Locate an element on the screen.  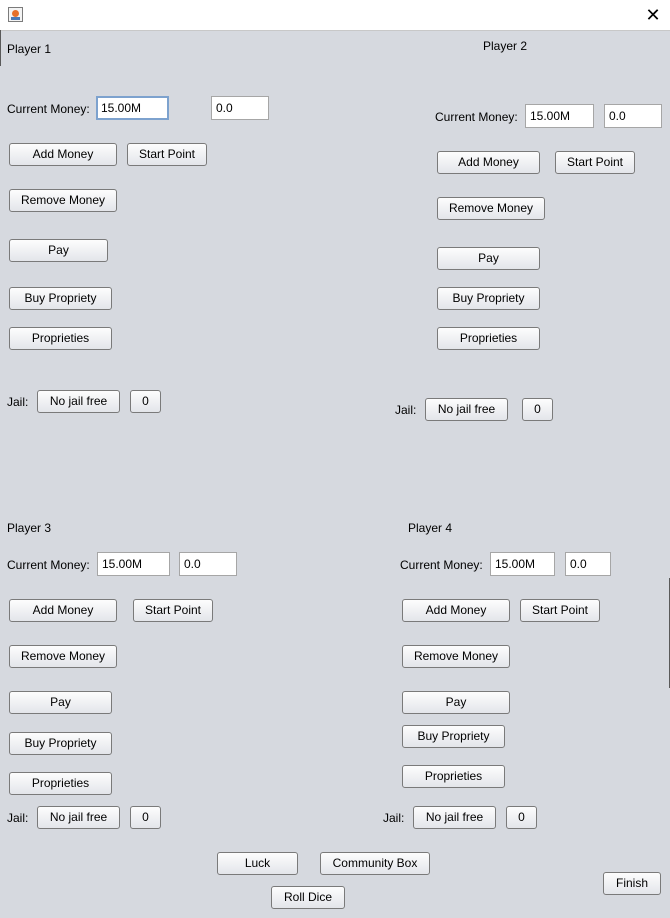
player-4-amount-field: 0.0 is located at coordinates (588, 564).